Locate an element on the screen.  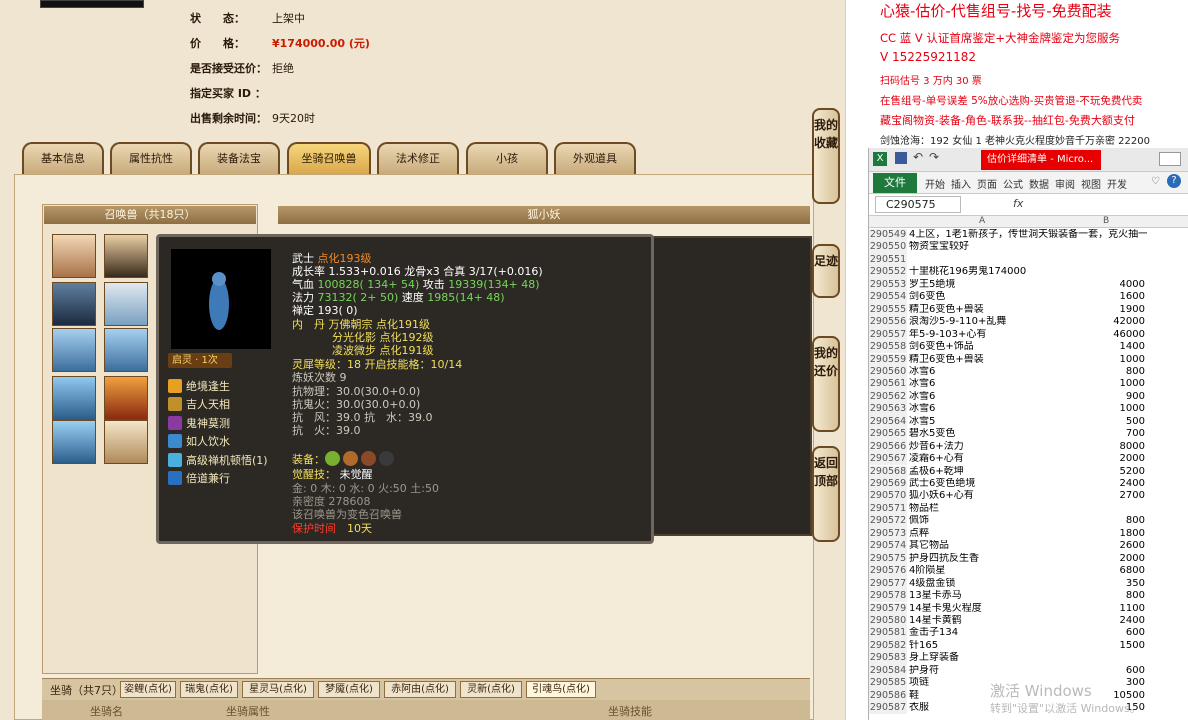
row-number: 290584 is located at coordinates (888, 671).